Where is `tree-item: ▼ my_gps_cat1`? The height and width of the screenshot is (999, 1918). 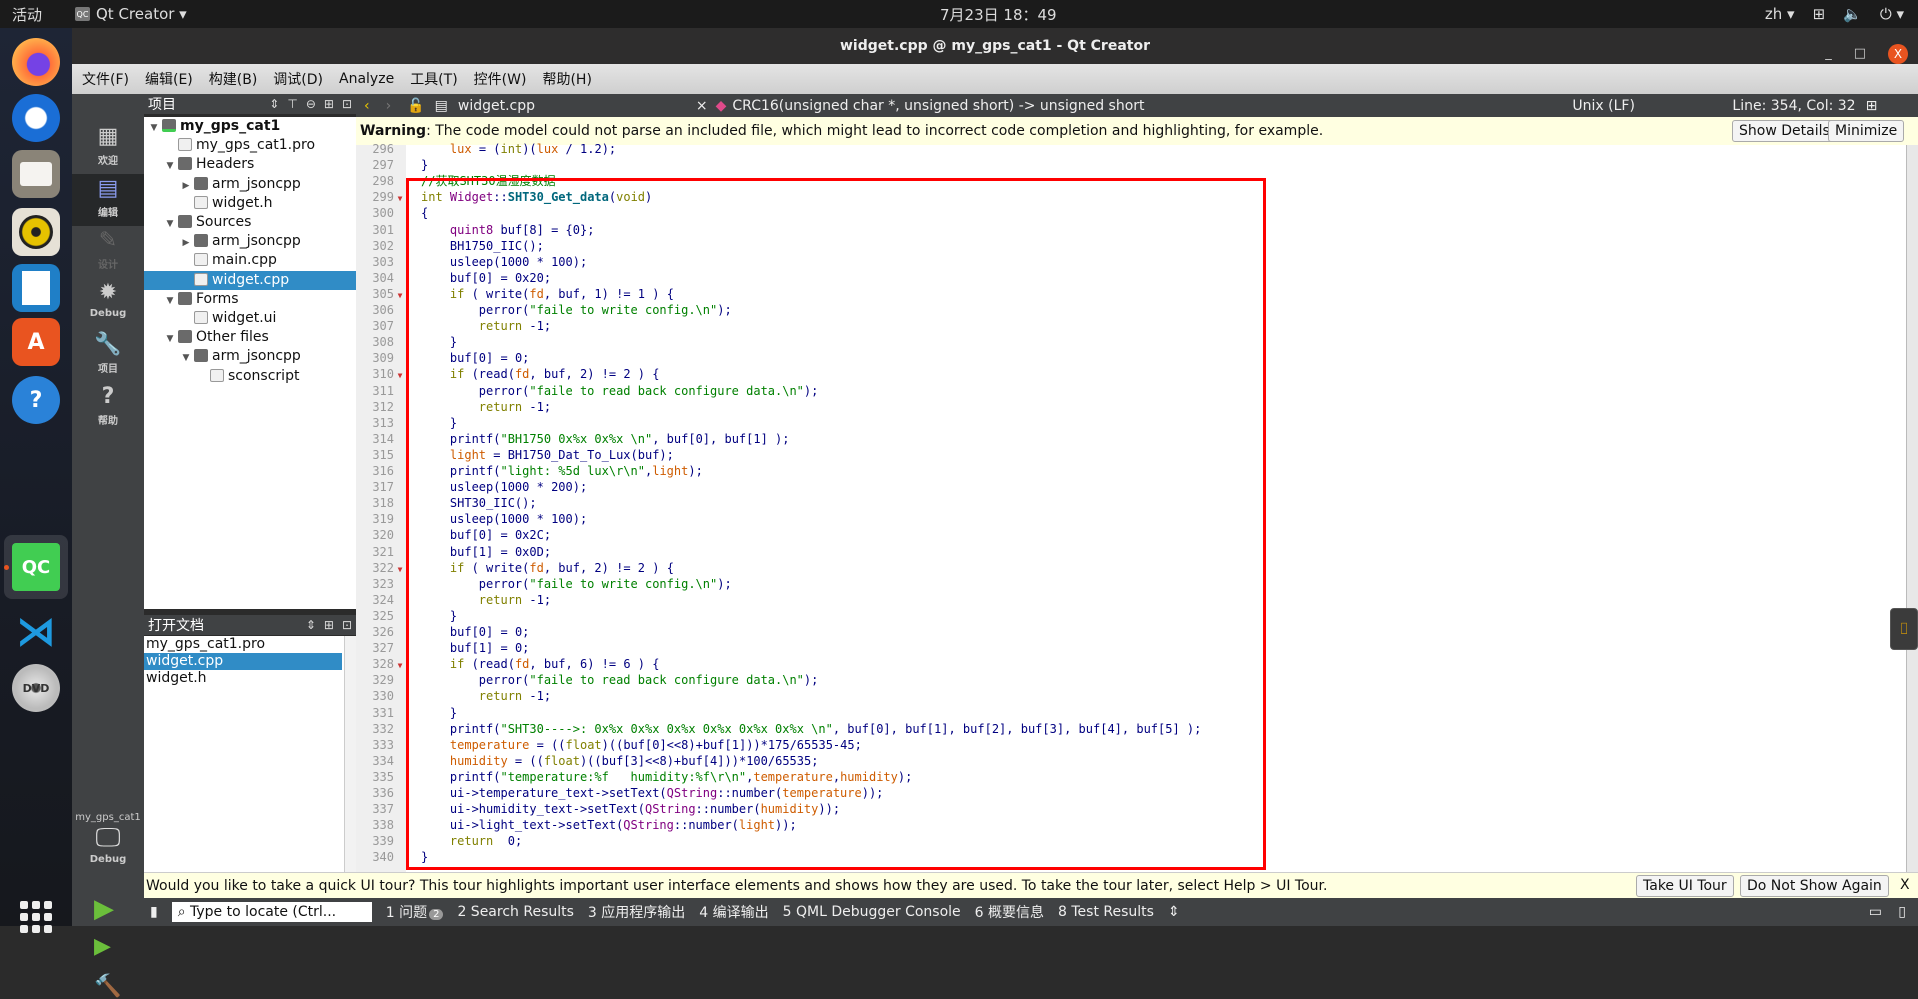 tree-item: ▼ my_gps_cat1 is located at coordinates (250, 126).